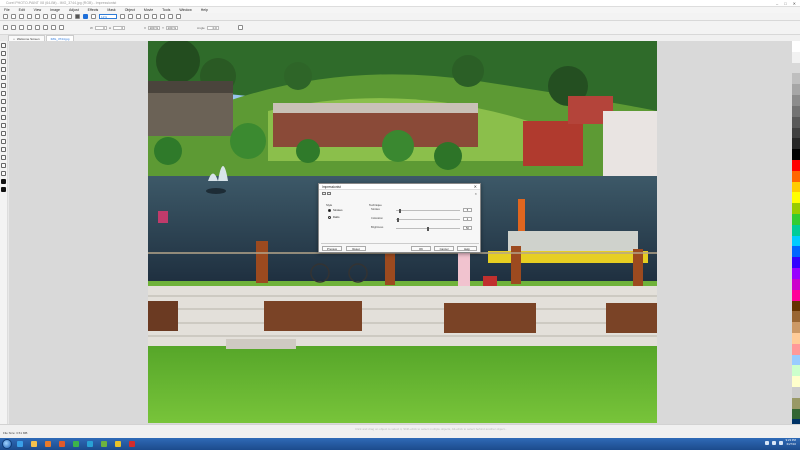  Describe the element at coordinates (108, 16) in the screenshot. I see `zoom-level-field: 12%` at that location.